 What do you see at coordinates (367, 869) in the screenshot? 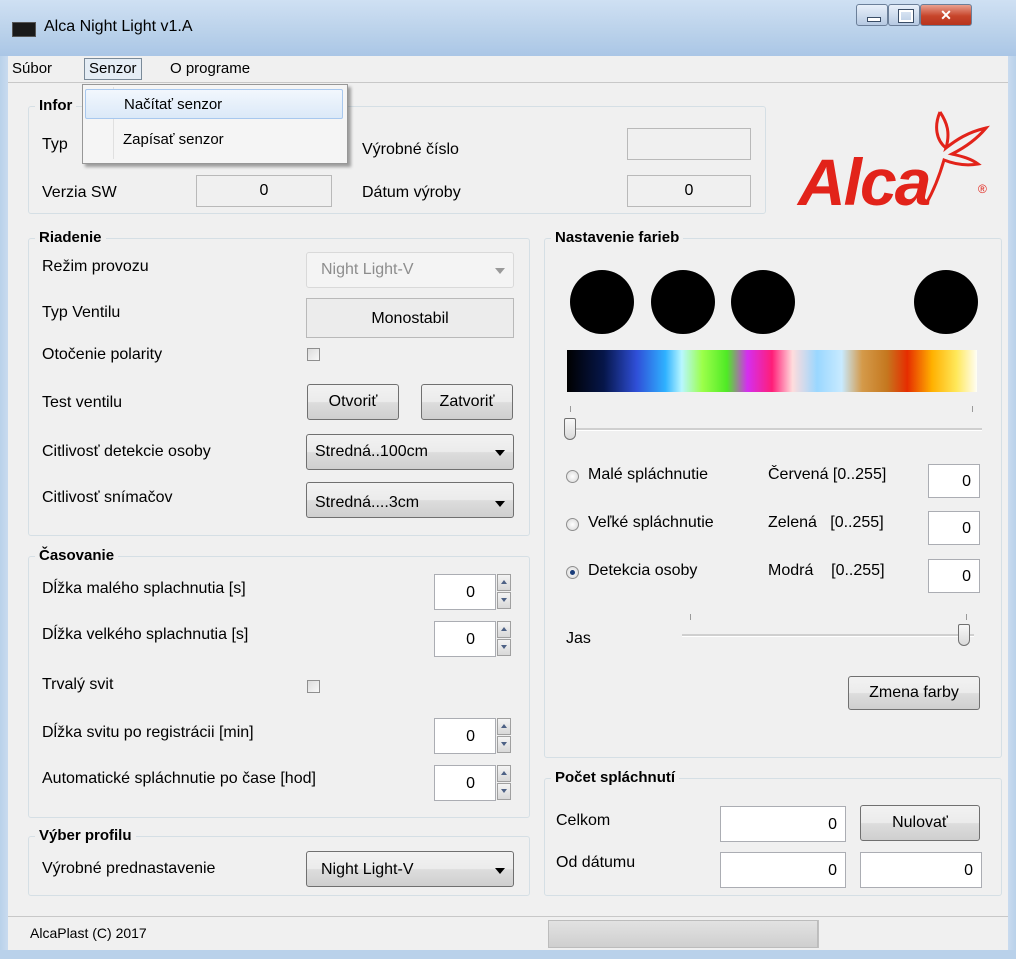
I see `profile-select-value: Night Light-V` at bounding box center [367, 869].